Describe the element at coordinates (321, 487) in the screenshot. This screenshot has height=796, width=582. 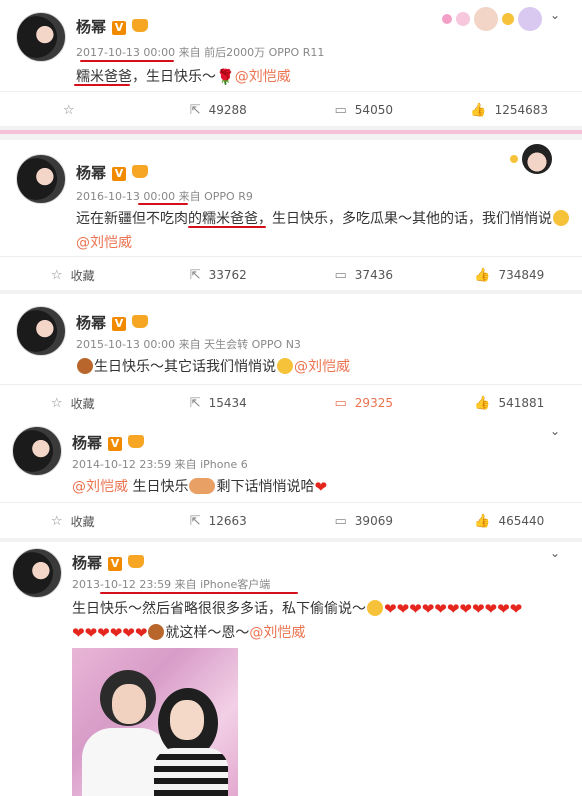
I see `heart-icon: ❤` at that location.